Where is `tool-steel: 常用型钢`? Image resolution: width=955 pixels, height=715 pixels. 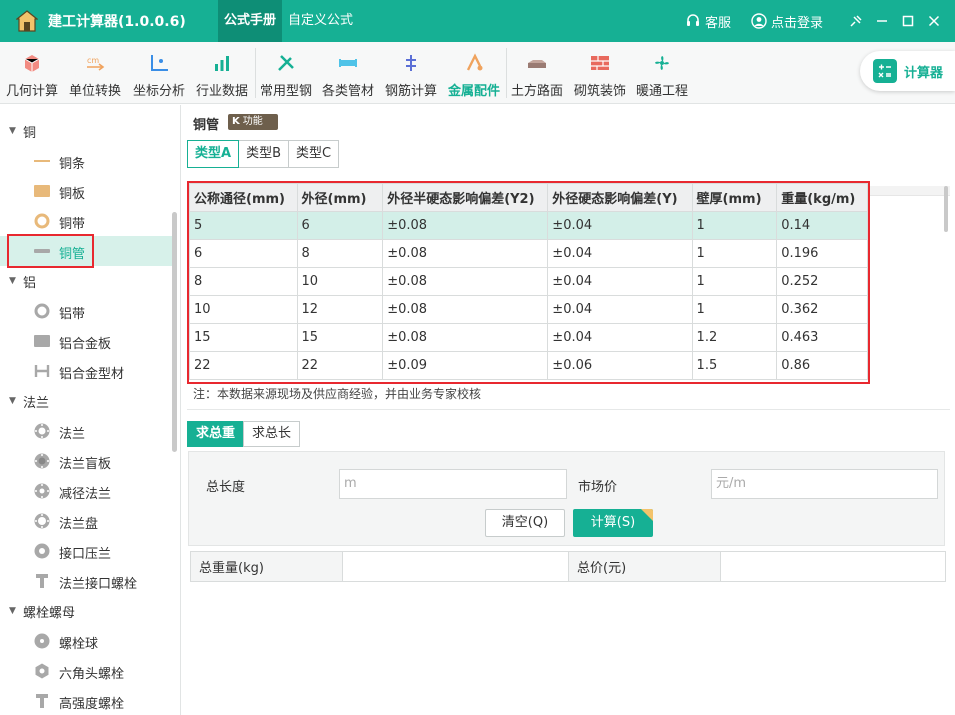 tool-steel: 常用型钢 is located at coordinates (286, 73).